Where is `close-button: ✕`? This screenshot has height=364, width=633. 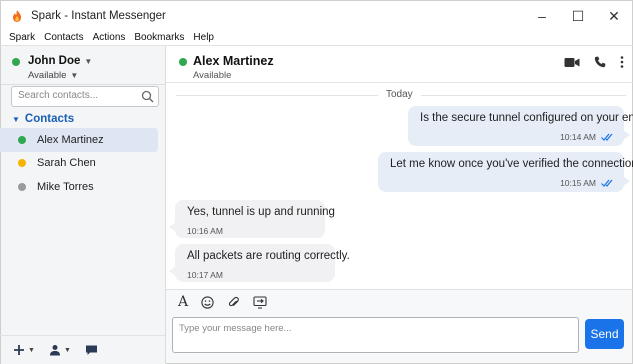 close-button: ✕ is located at coordinates (614, 16).